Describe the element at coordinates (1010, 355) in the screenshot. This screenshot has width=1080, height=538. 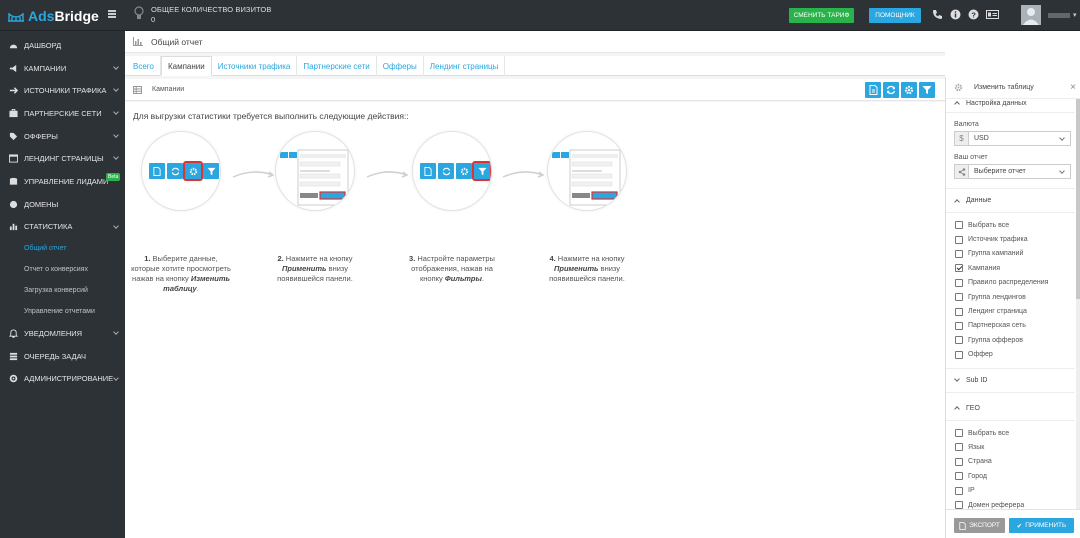
I see `checkbox-offer: Оффер` at that location.